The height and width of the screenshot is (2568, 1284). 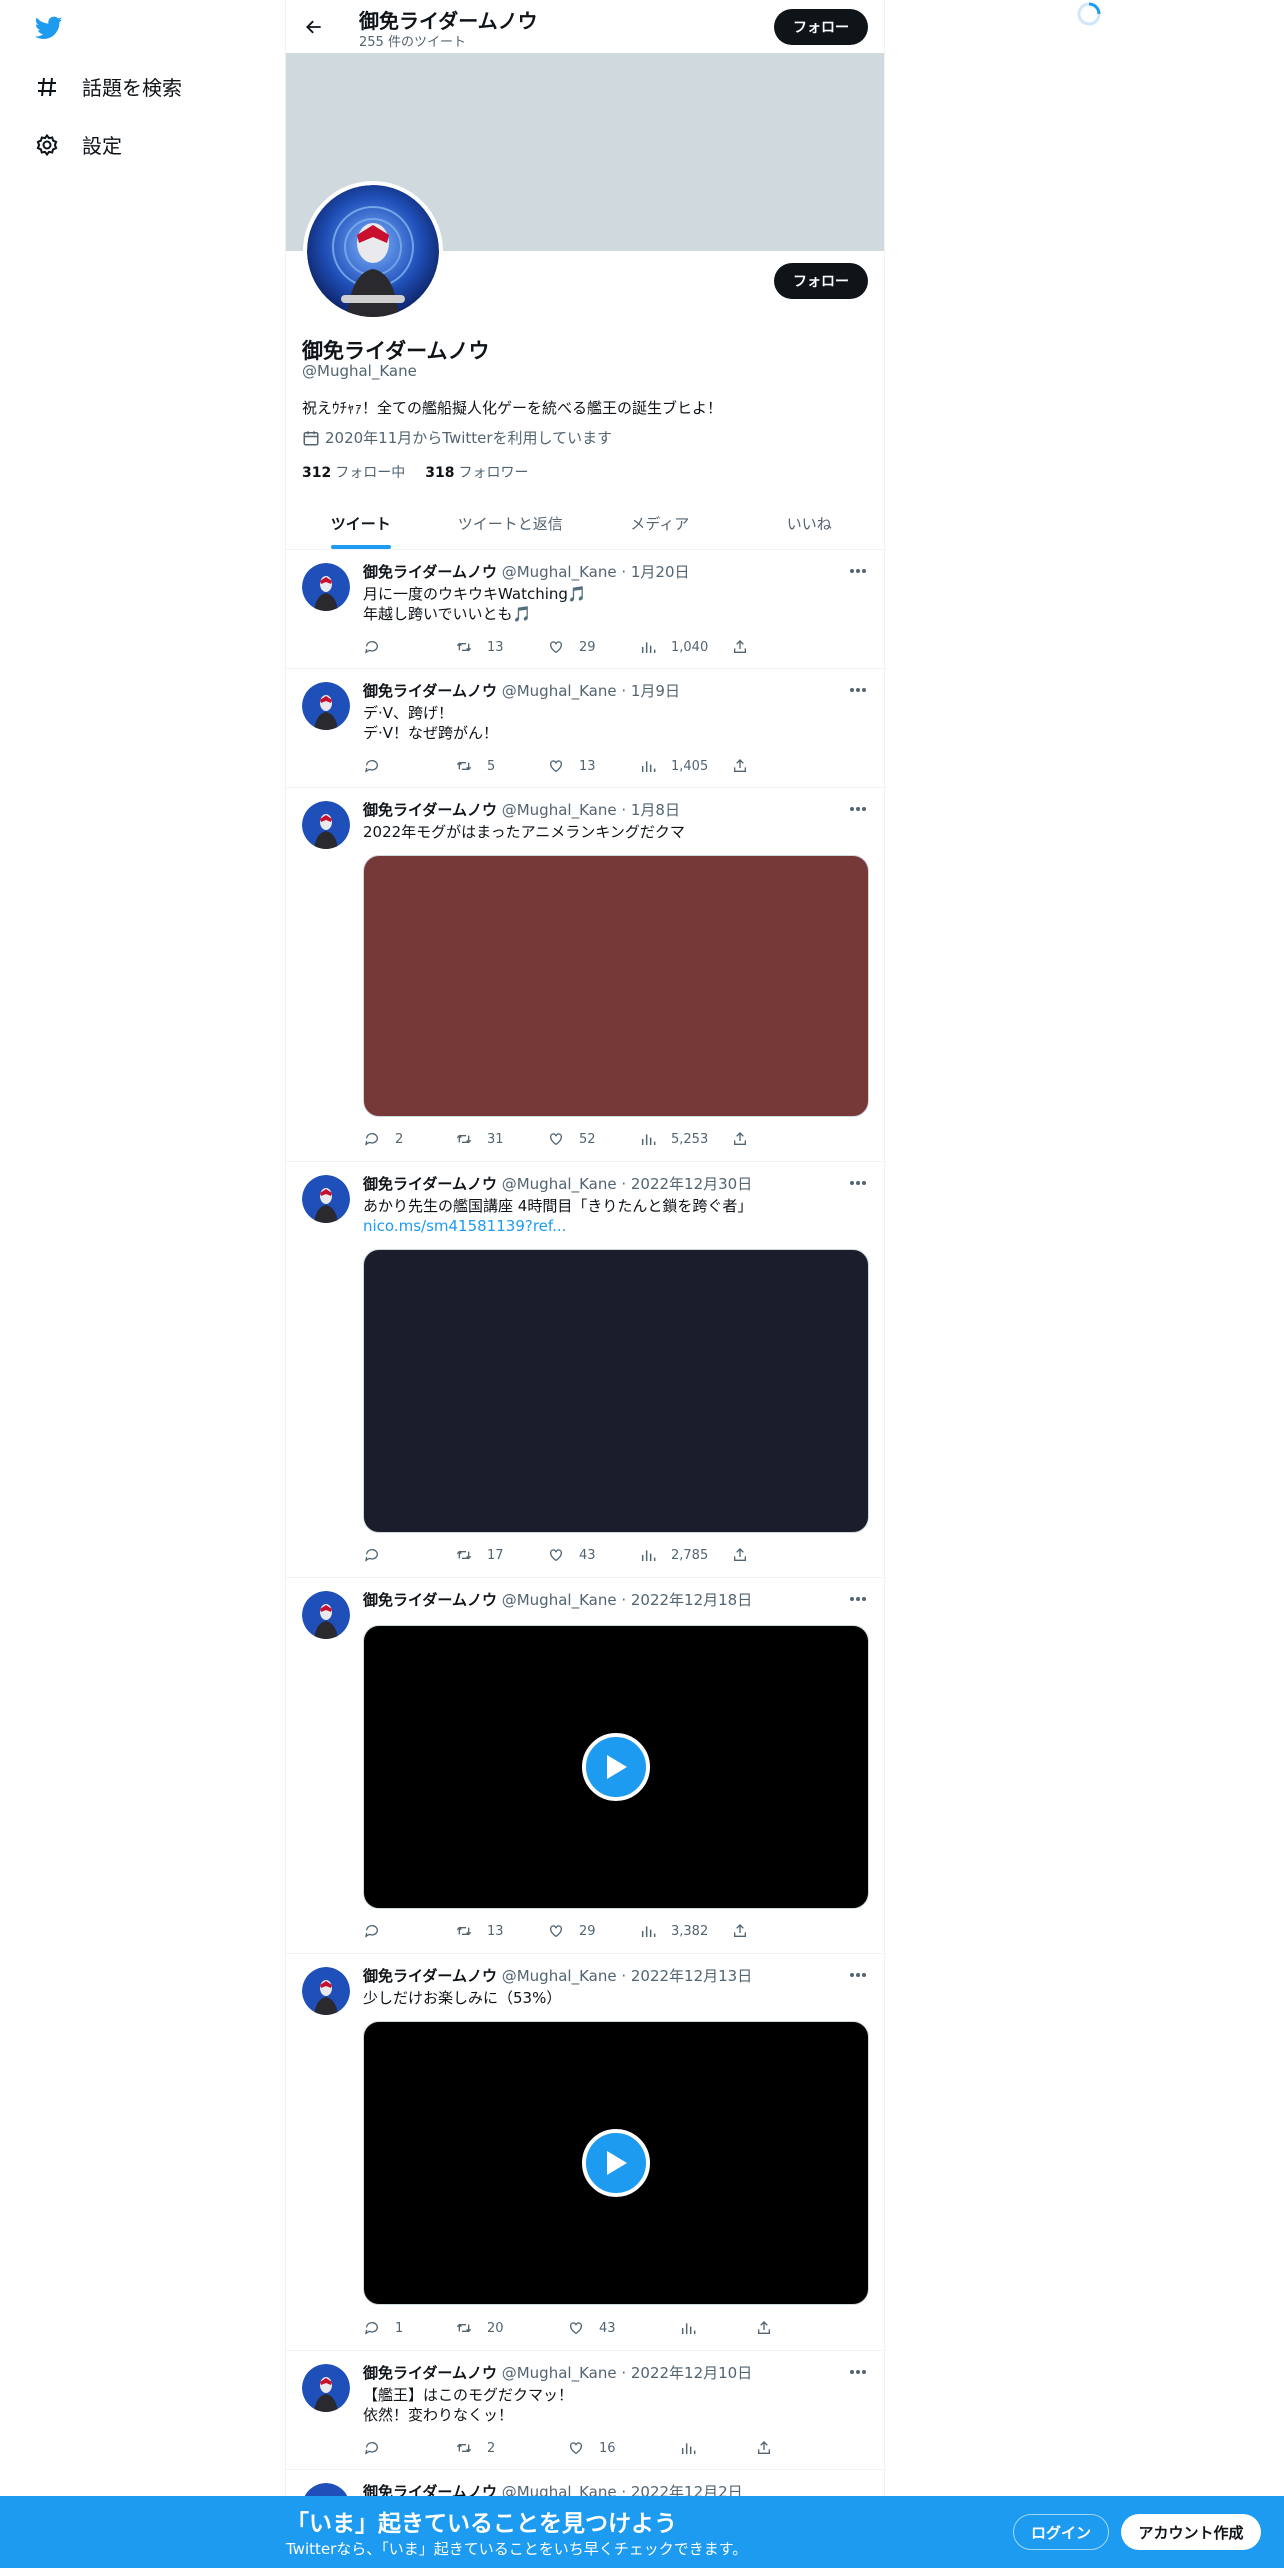 What do you see at coordinates (317, 473) in the screenshot?
I see `following-count: 312` at bounding box center [317, 473].